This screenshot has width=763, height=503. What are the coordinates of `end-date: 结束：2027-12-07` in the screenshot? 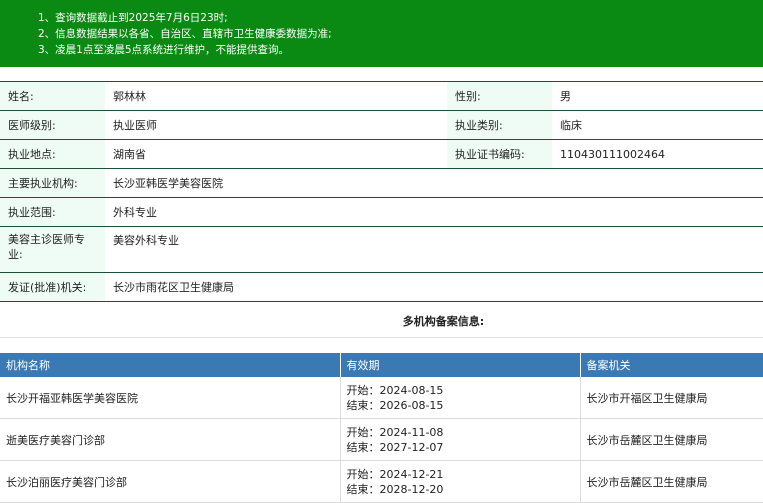 It's located at (395, 447).